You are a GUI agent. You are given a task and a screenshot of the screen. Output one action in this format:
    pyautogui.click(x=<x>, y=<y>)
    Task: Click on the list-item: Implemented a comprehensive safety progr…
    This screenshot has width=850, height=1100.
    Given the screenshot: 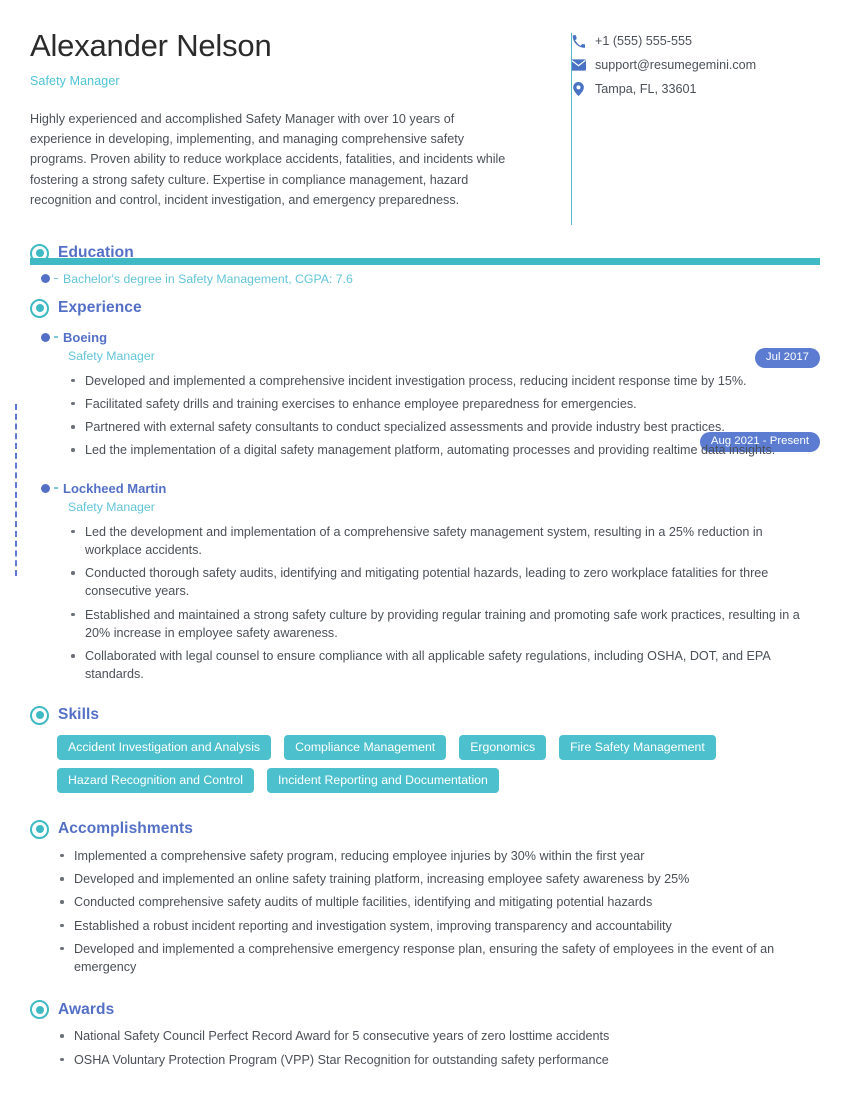 What is the action you would take?
    pyautogui.click(x=438, y=856)
    